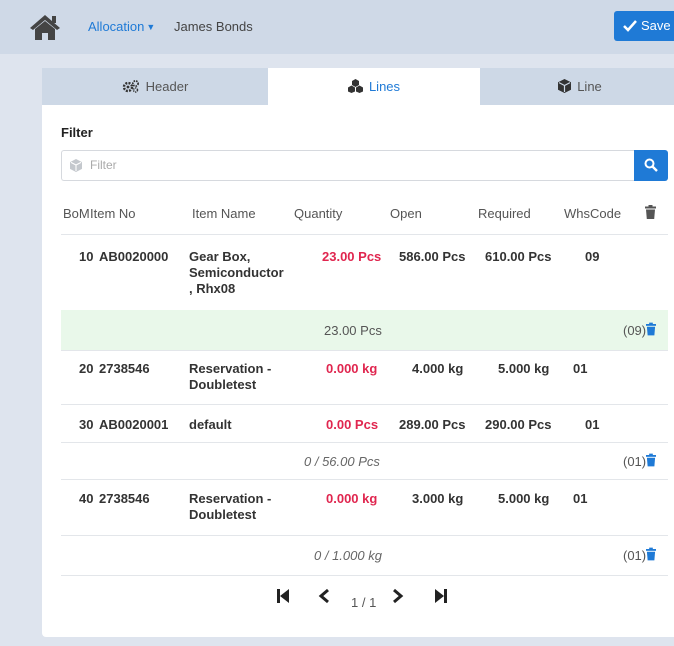  I want to click on chevron-down-icon: ▼, so click(151, 27).